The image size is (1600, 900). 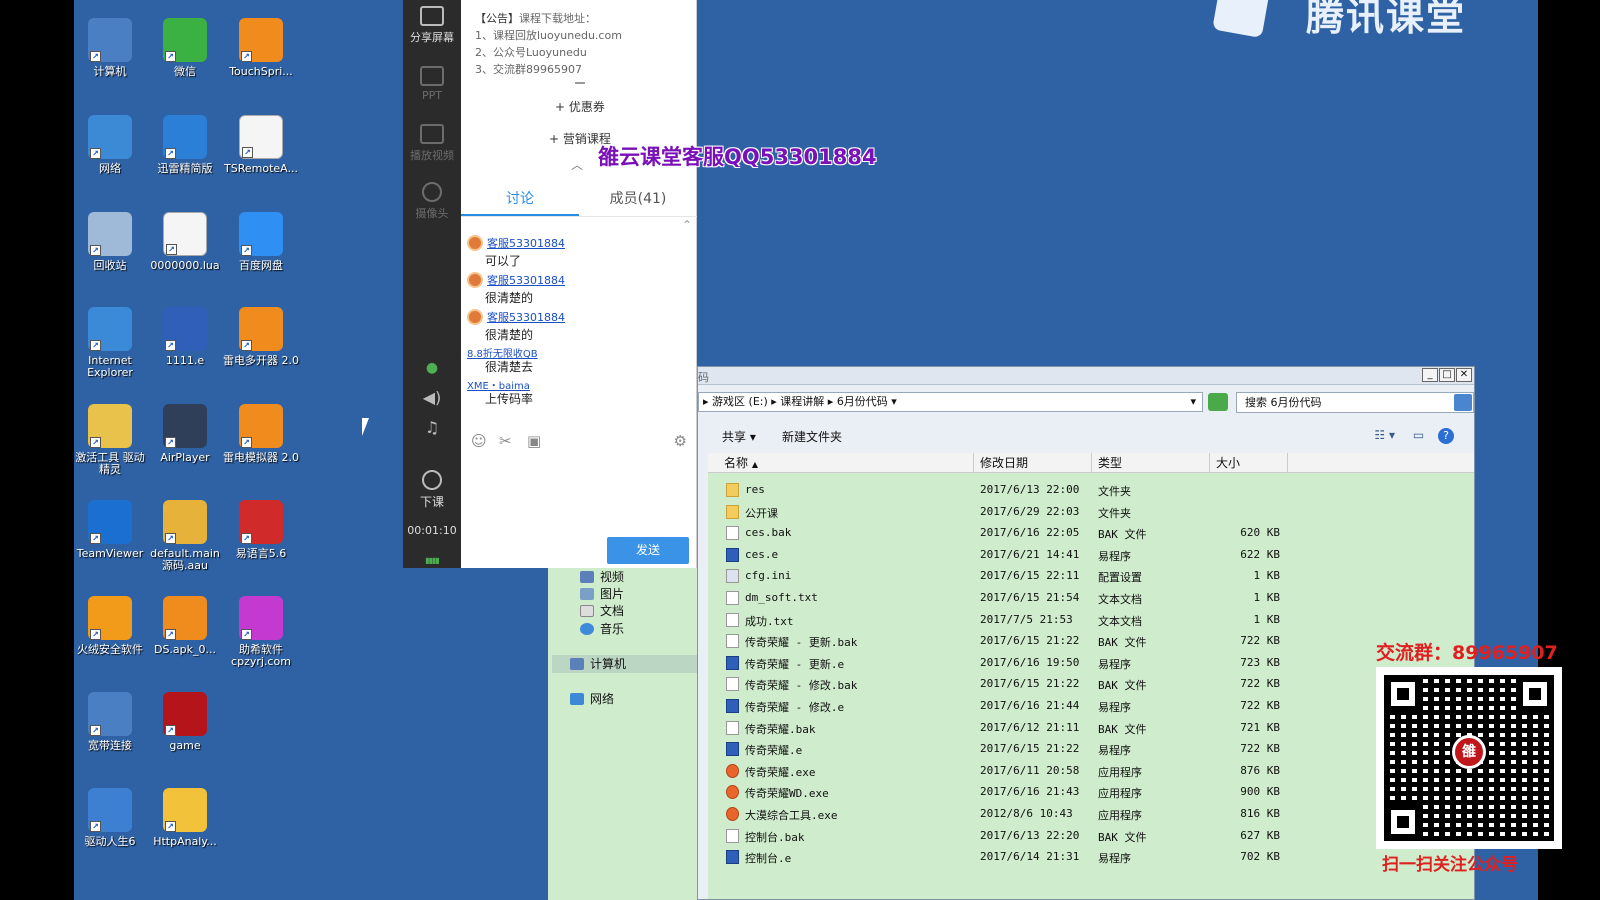 I want to click on view-list-icon: ☷ ▾, so click(x=1384, y=435).